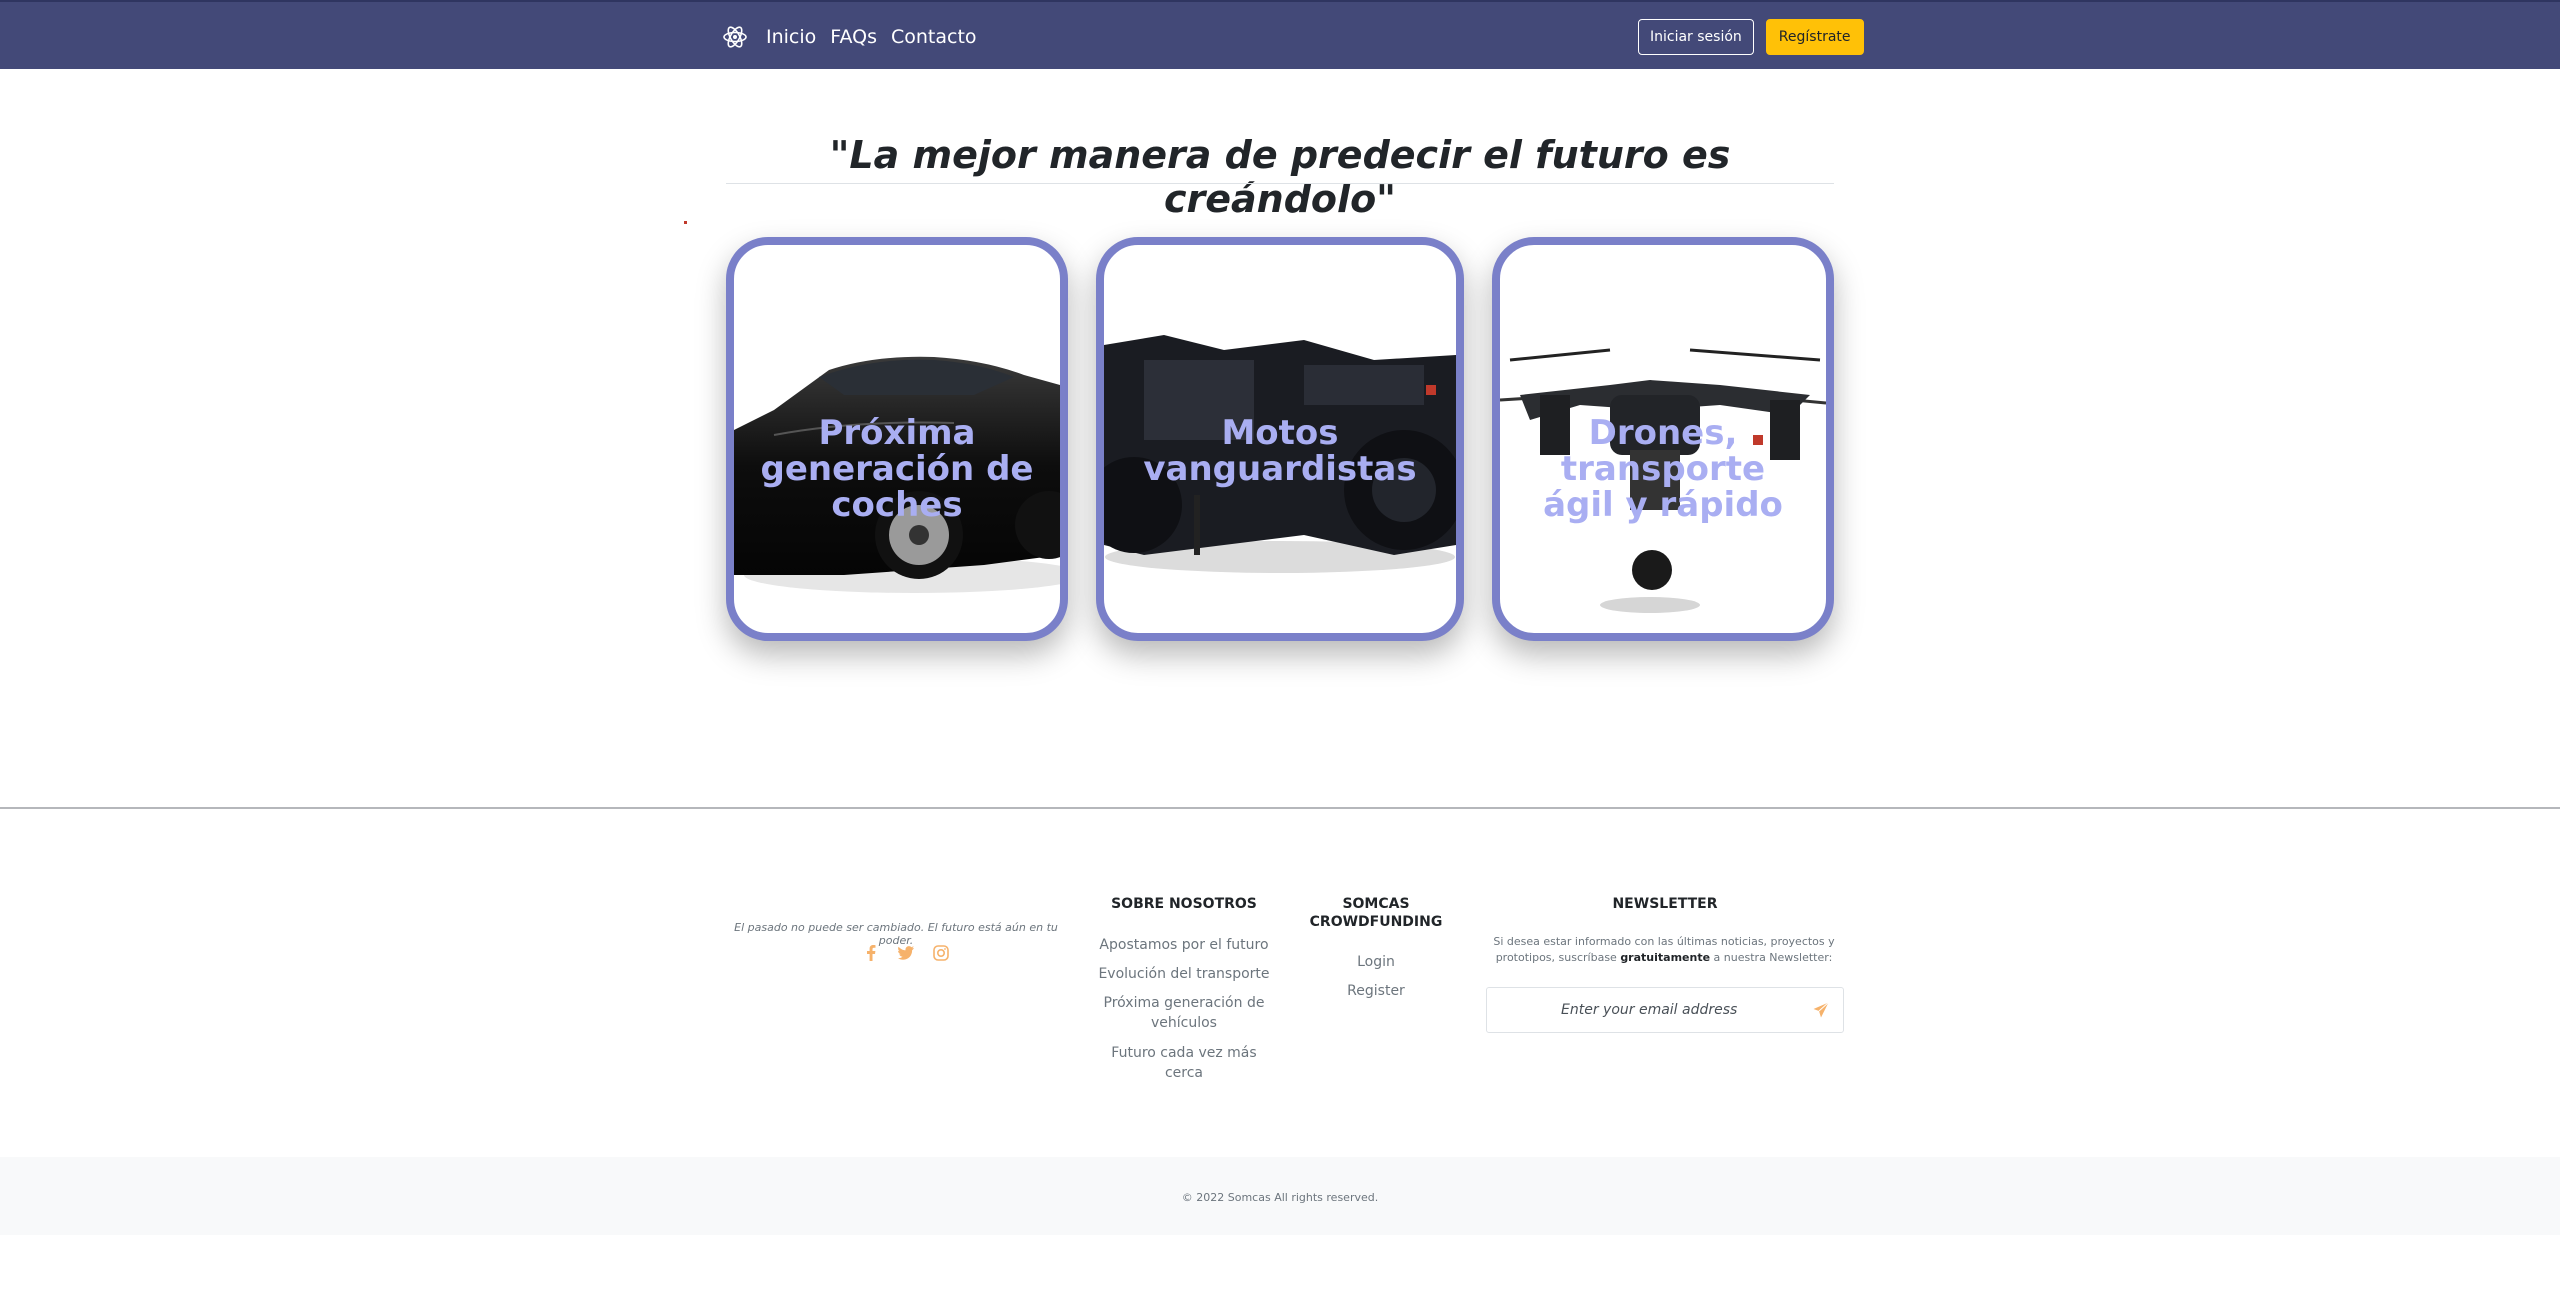  I want to click on quote-divider, so click(1280, 183).